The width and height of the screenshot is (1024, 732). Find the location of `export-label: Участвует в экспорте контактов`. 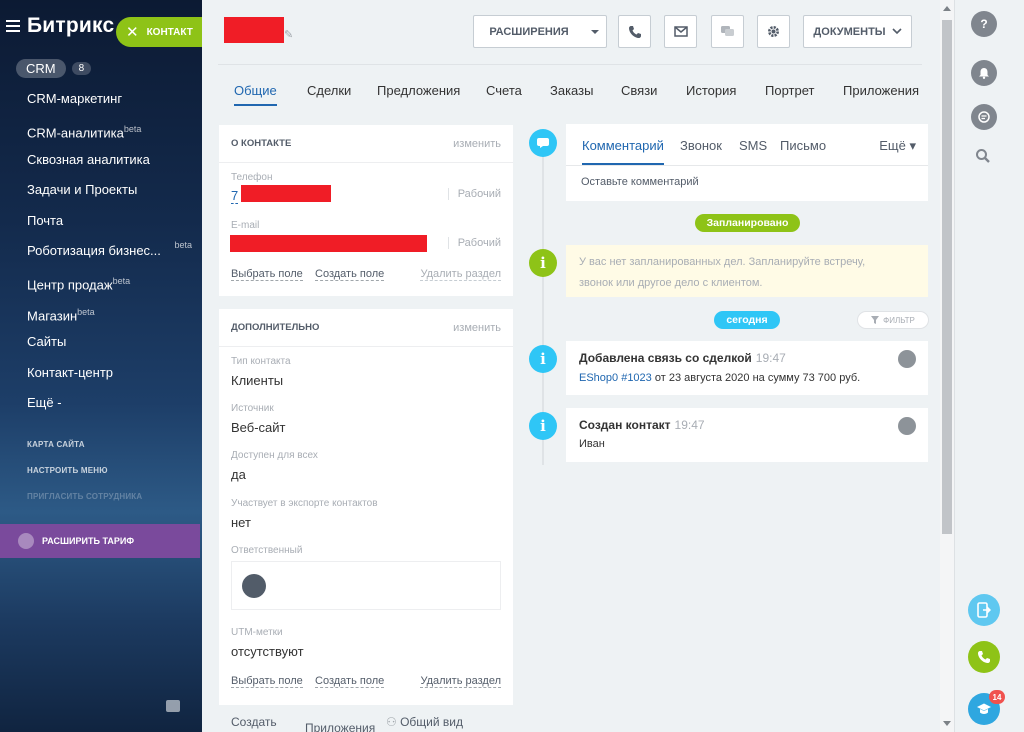

export-label: Участвует в экспорте контактов is located at coordinates (304, 503).